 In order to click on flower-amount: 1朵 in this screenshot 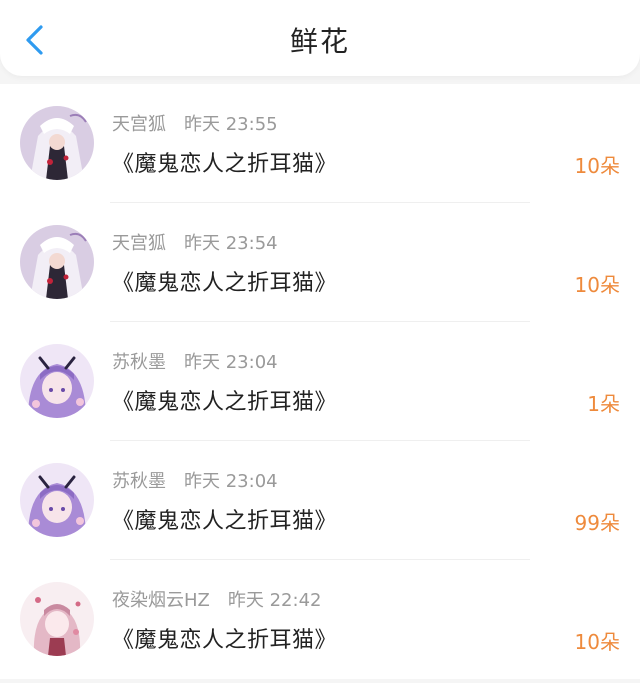, I will do `click(603, 404)`.